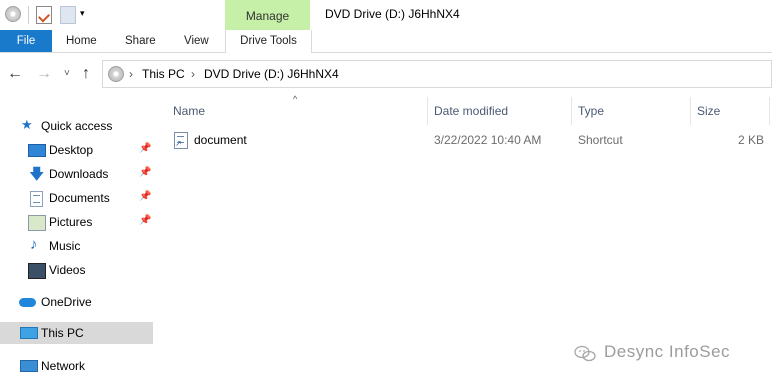 Image resolution: width=772 pixels, height=391 pixels. What do you see at coordinates (29, 366) in the screenshot?
I see `network-icon` at bounding box center [29, 366].